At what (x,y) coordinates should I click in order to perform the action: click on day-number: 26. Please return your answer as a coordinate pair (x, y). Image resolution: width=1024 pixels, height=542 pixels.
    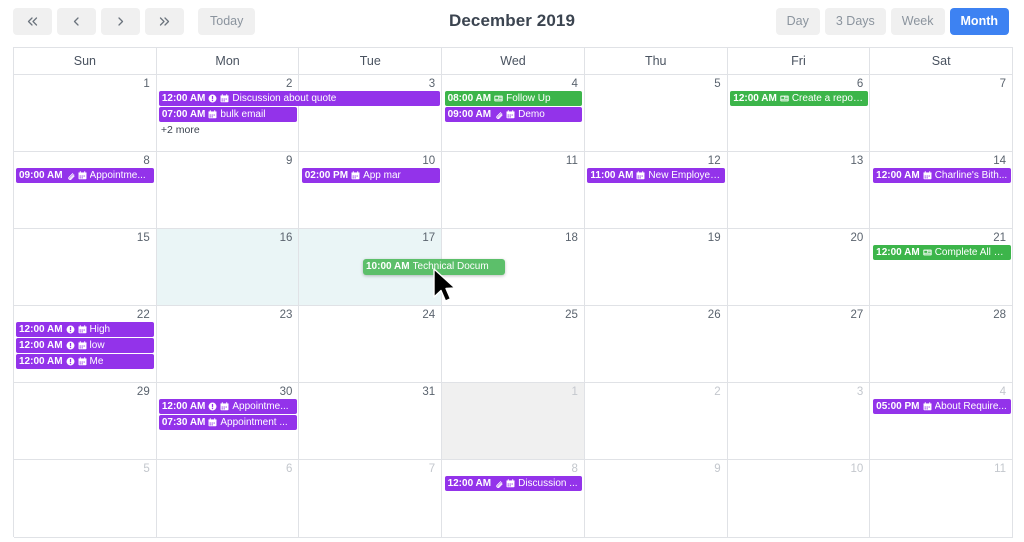
    Looking at the image, I should click on (714, 315).